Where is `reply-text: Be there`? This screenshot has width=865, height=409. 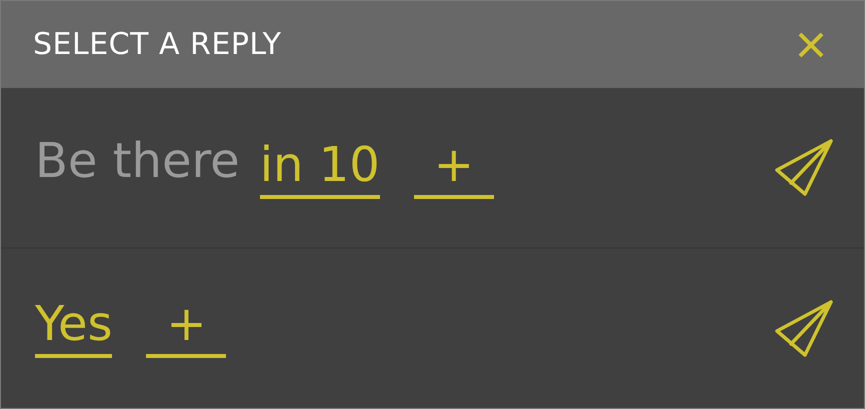
reply-text: Be there is located at coordinates (137, 163).